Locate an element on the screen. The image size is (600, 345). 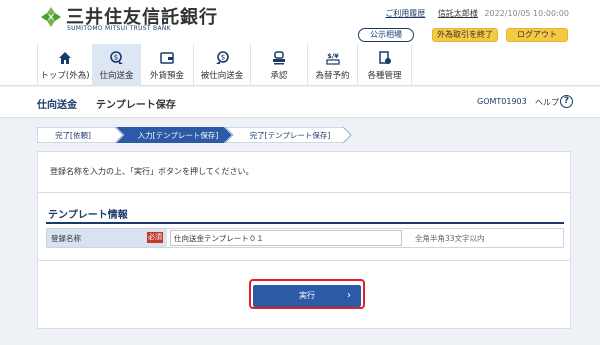
user-name-link: 信託太郎様 is located at coordinates (458, 13).